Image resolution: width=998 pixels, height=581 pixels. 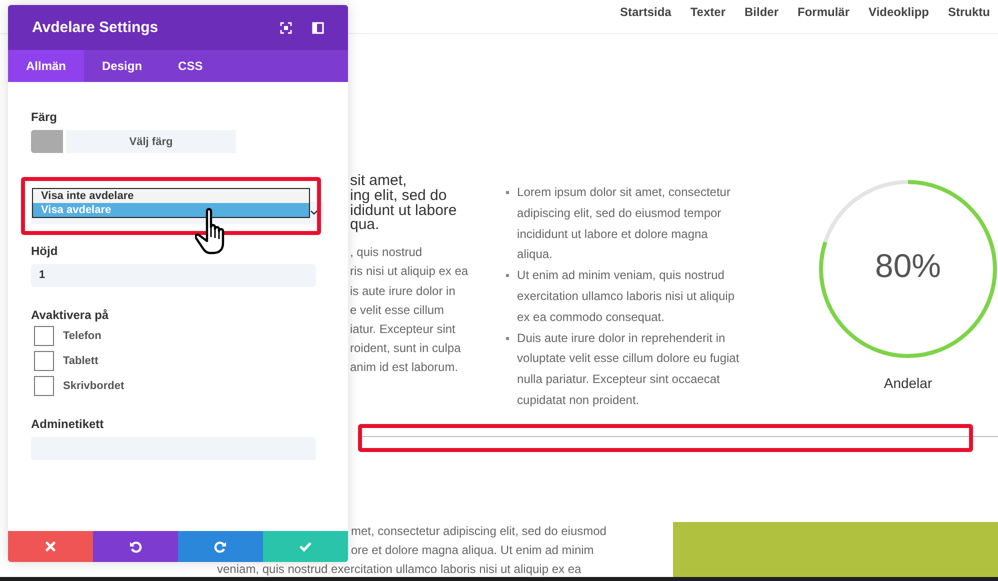 I want to click on checkbox-label: Skrivbordet, so click(x=93, y=386).